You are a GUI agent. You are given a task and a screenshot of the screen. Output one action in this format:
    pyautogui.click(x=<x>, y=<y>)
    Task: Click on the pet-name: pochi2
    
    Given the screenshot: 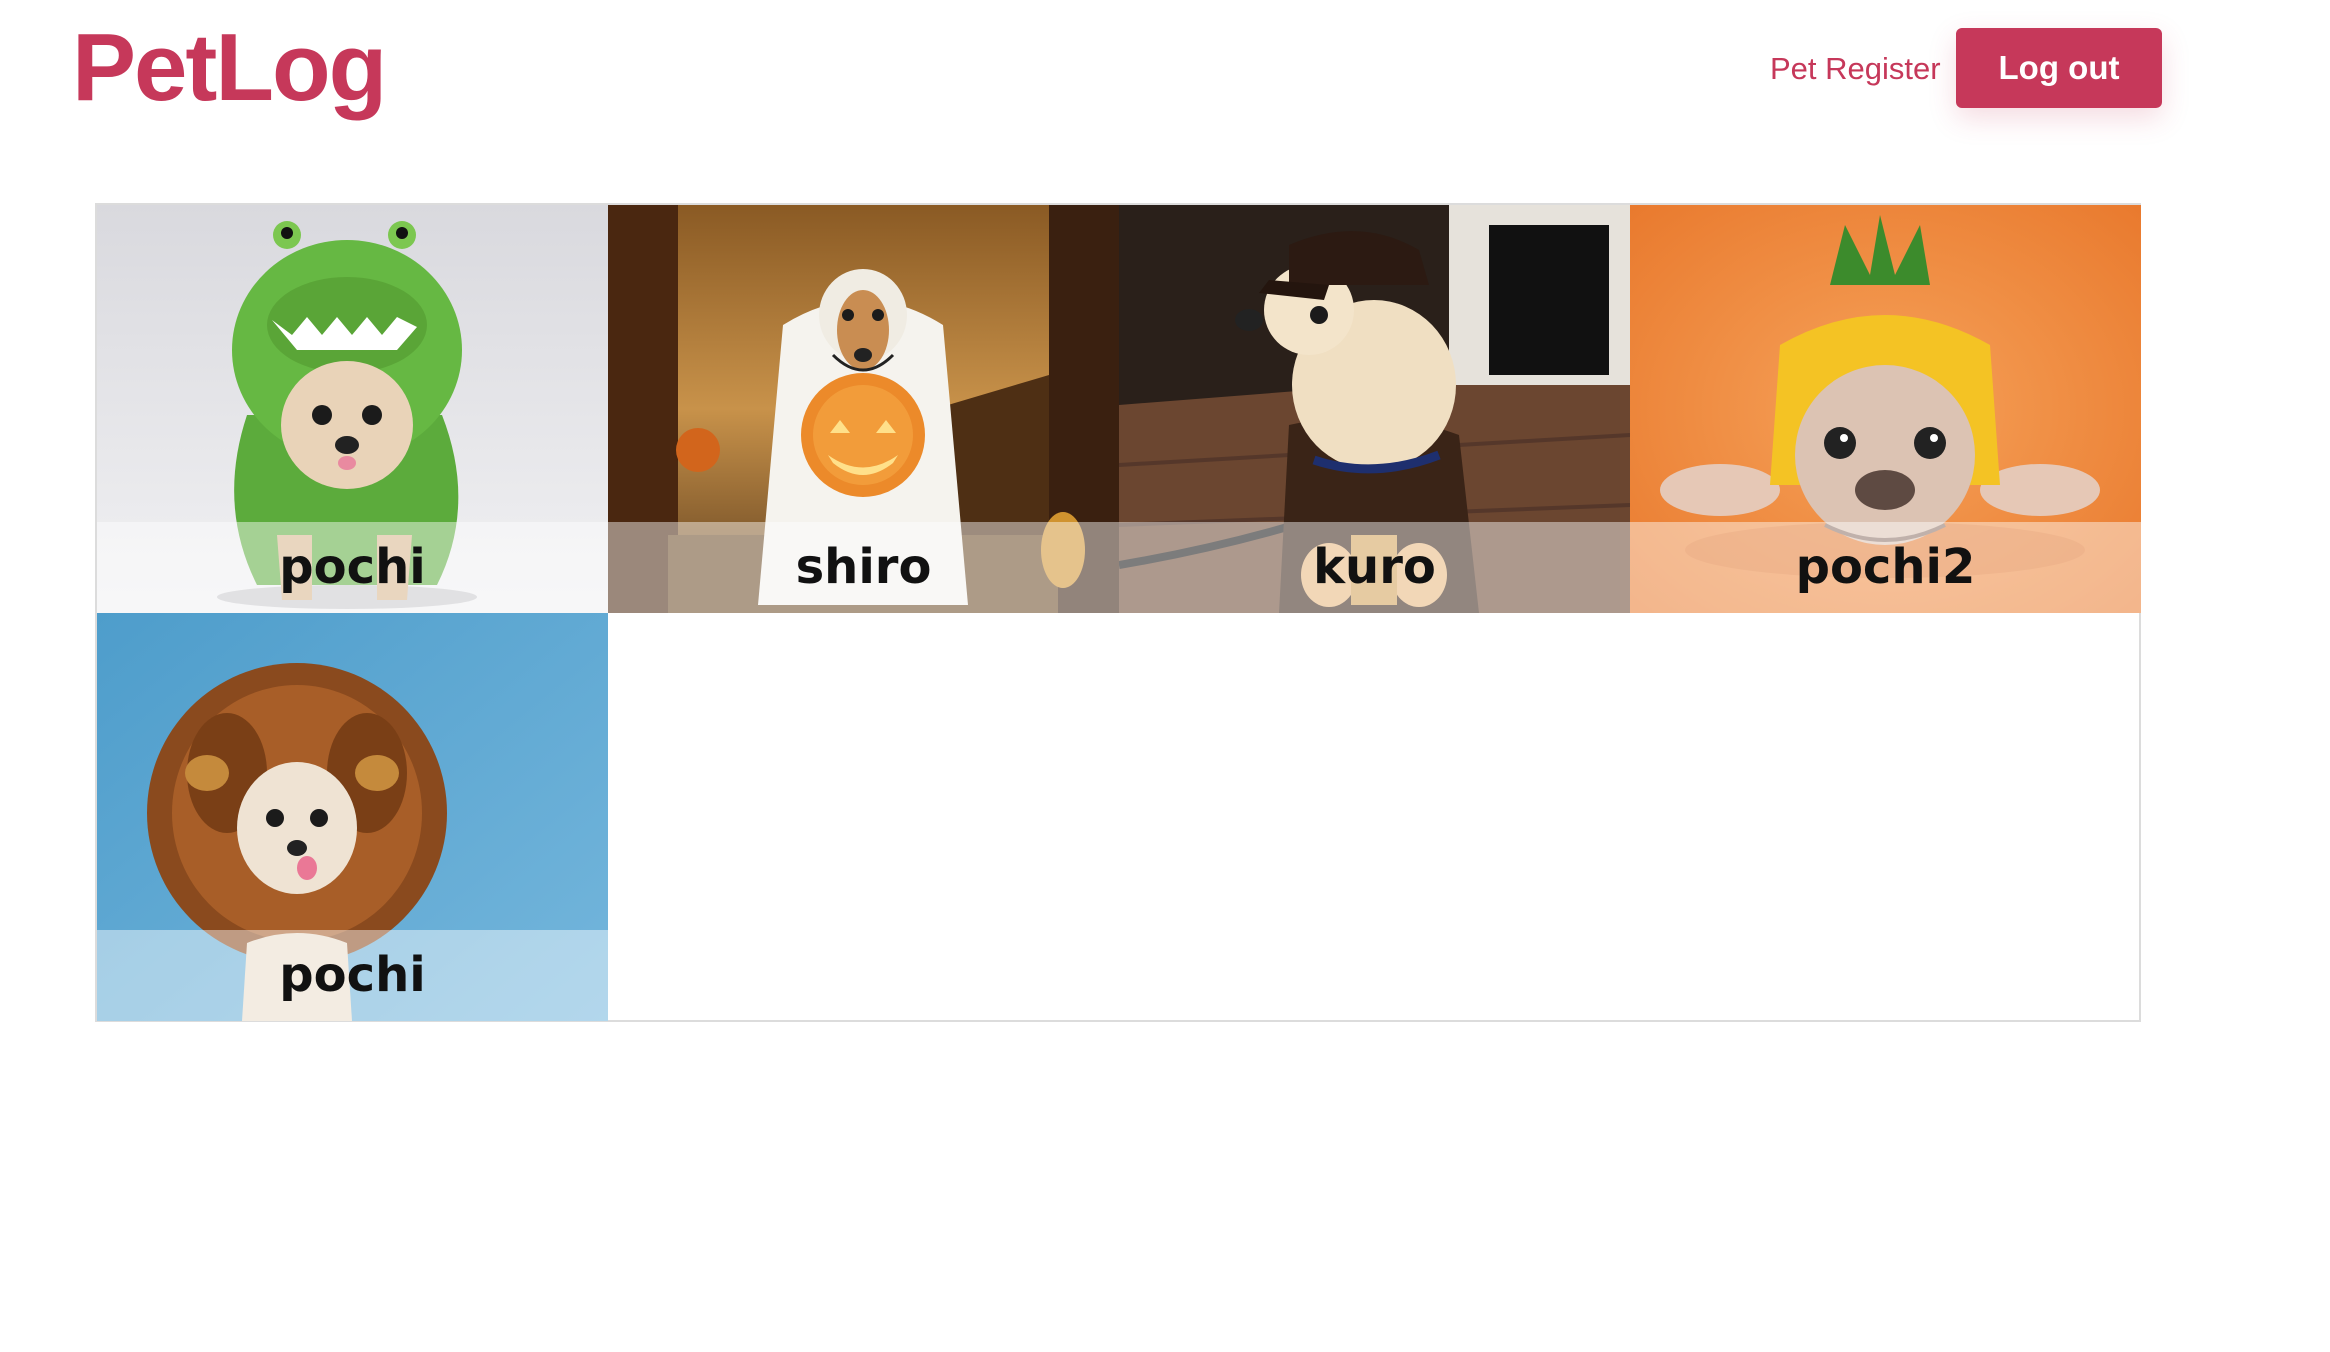 What is the action you would take?
    pyautogui.click(x=1885, y=567)
    